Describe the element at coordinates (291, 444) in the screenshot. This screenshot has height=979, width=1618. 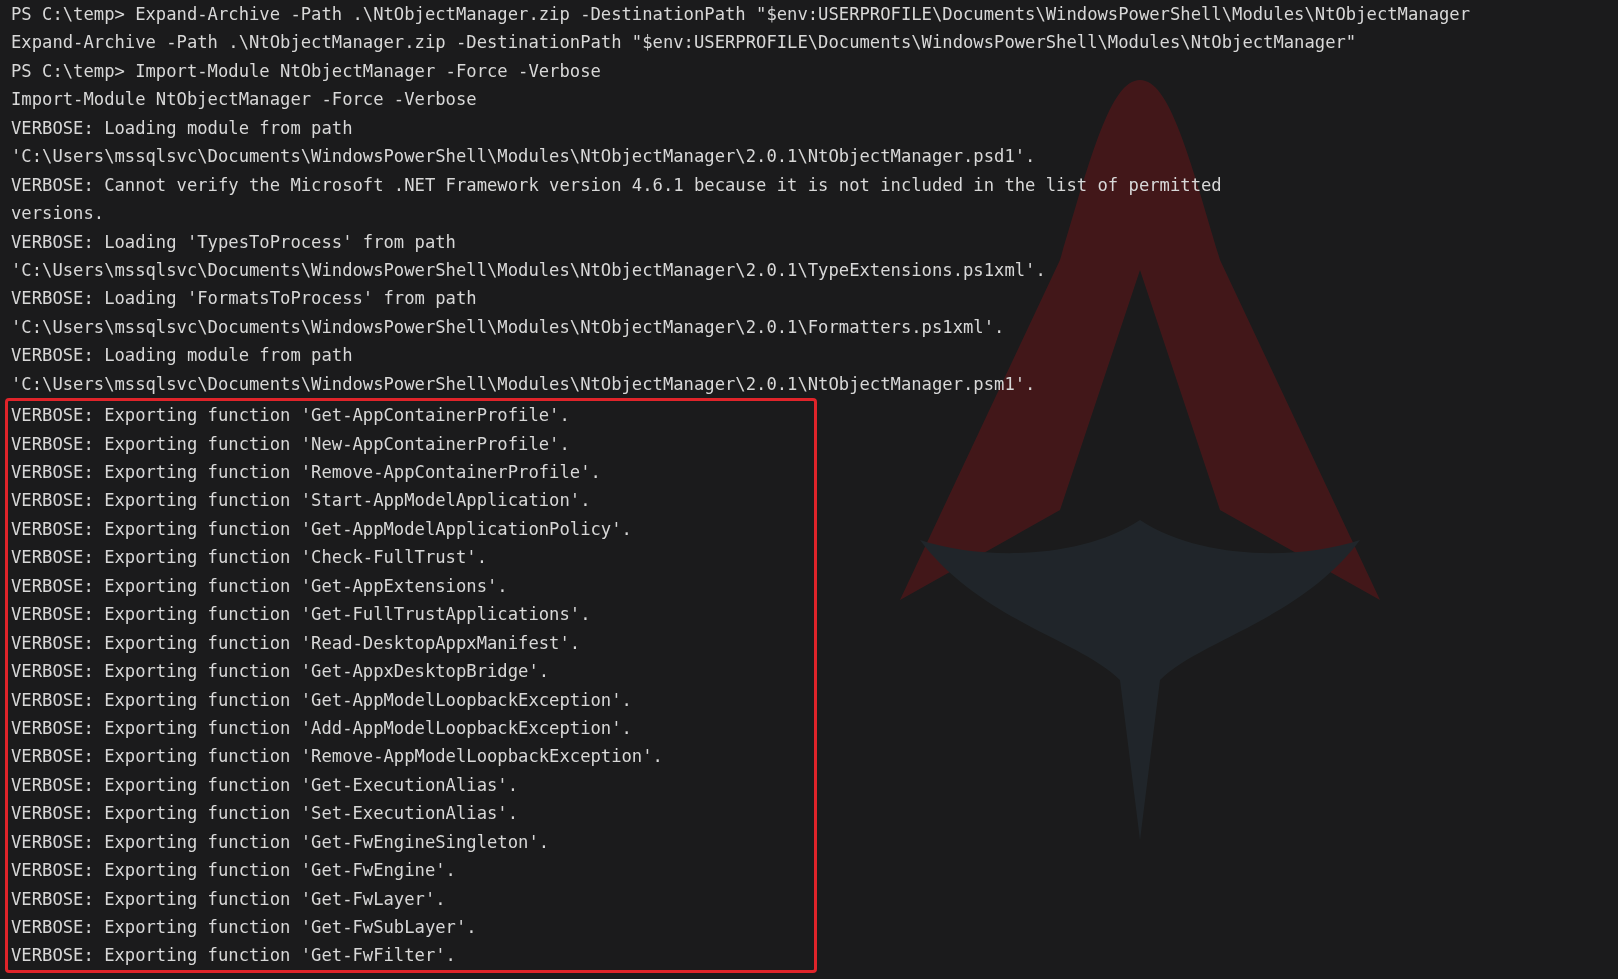
I see `terminal-line: VERBOSE: Exporting function 'New-AppContainerProfile'.` at that location.